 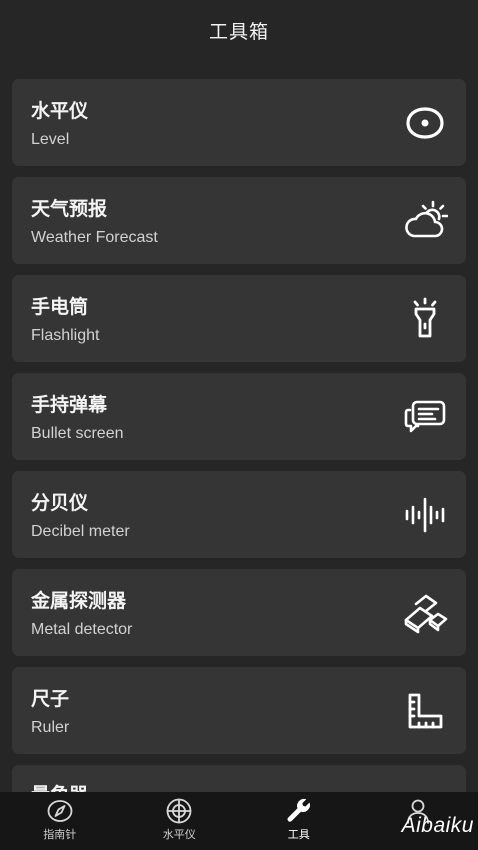 I want to click on tab-compass: 指南针, so click(x=60, y=821).